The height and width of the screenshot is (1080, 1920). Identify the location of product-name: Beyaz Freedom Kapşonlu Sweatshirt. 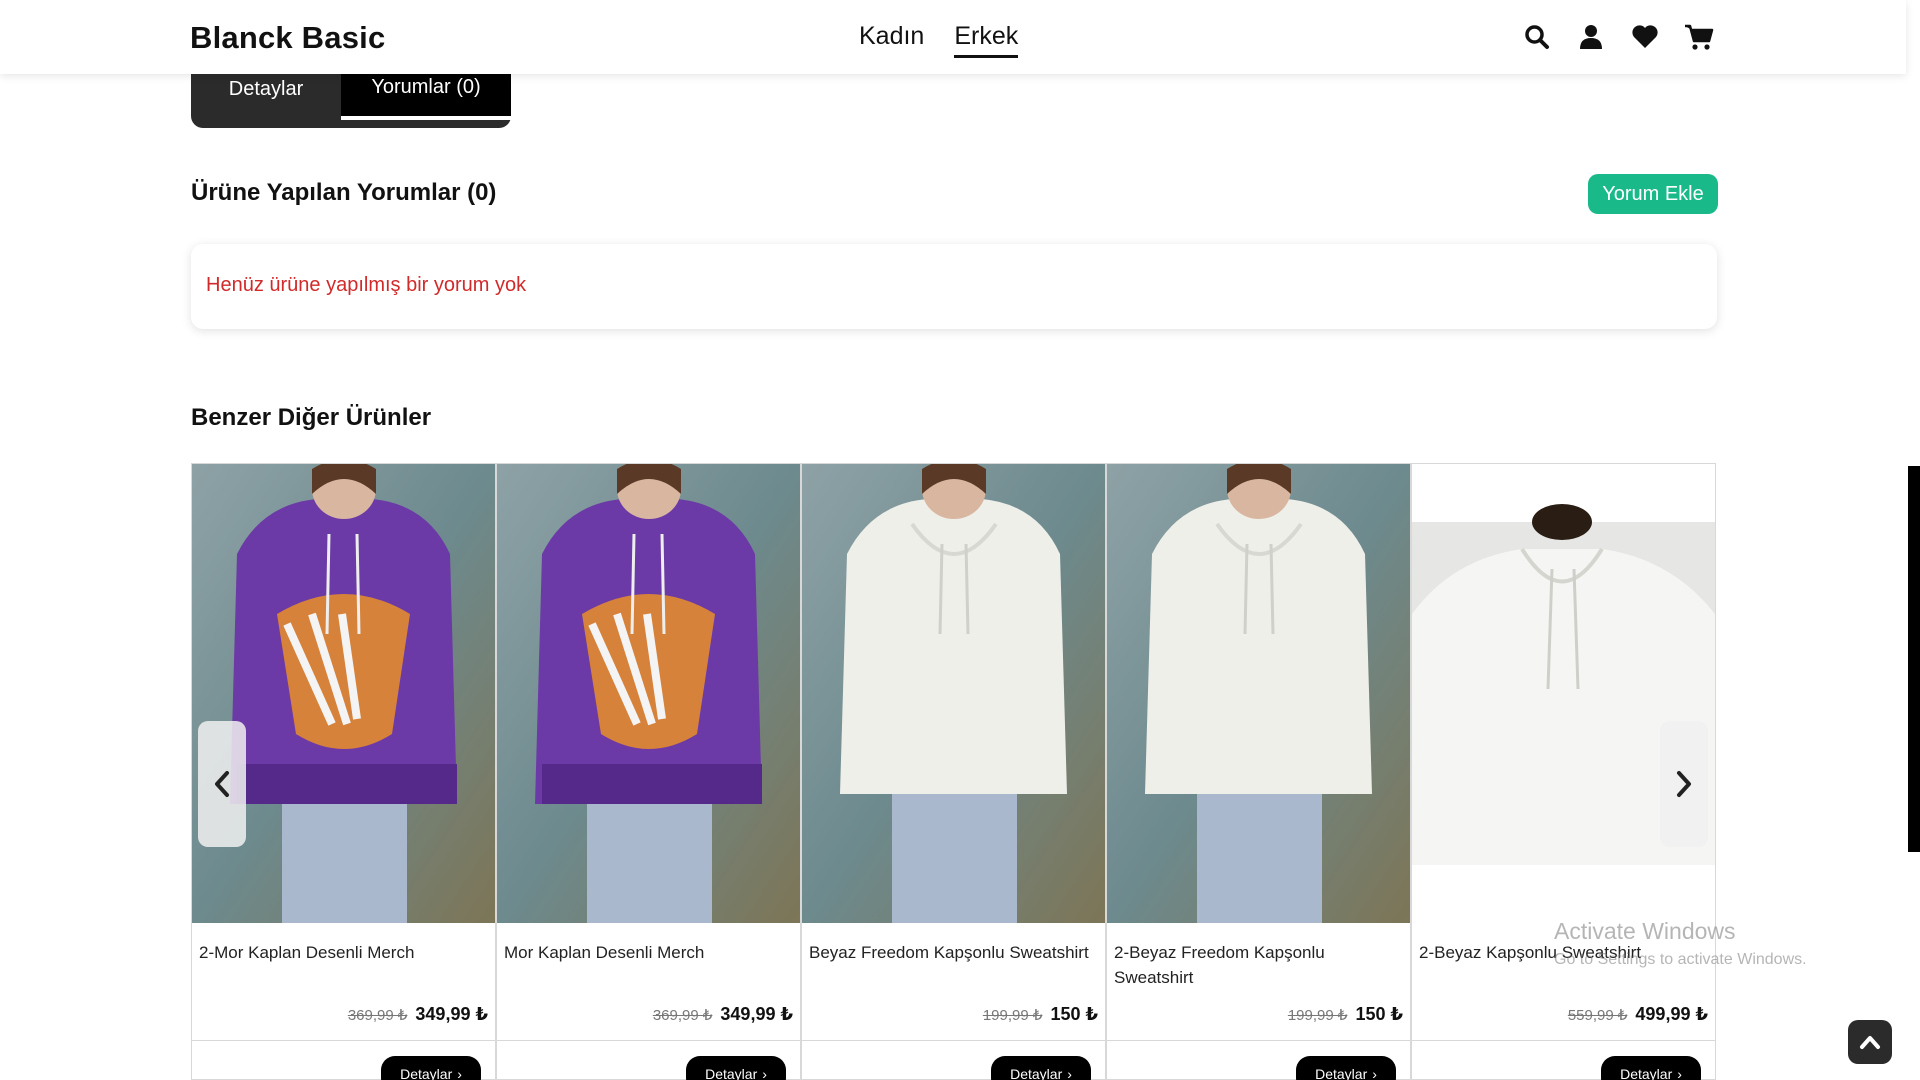
(954, 952).